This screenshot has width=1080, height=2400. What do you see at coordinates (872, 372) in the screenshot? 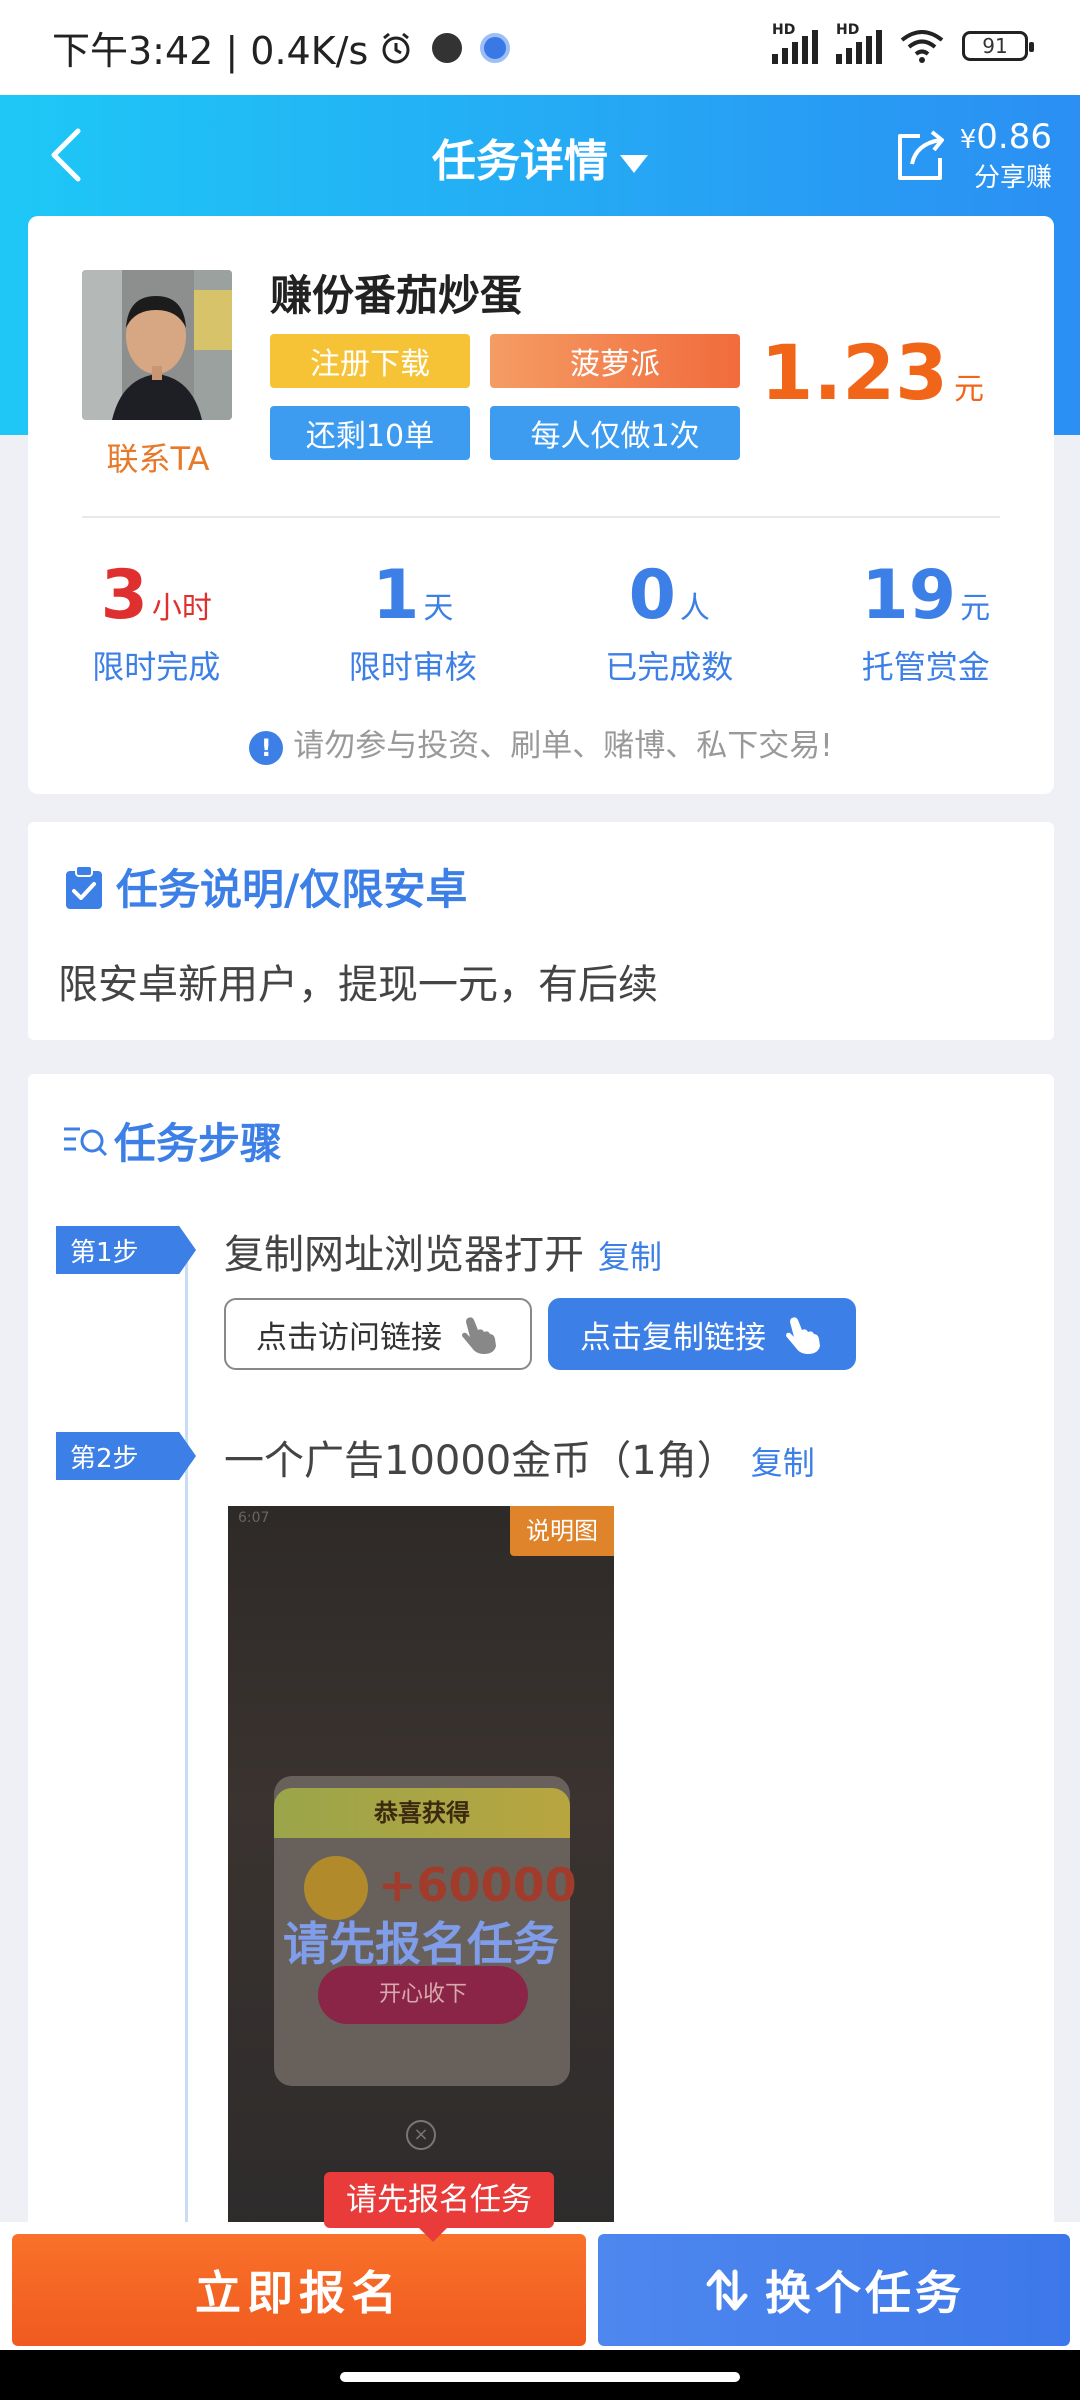
I see `task-price: 1.23 元` at bounding box center [872, 372].